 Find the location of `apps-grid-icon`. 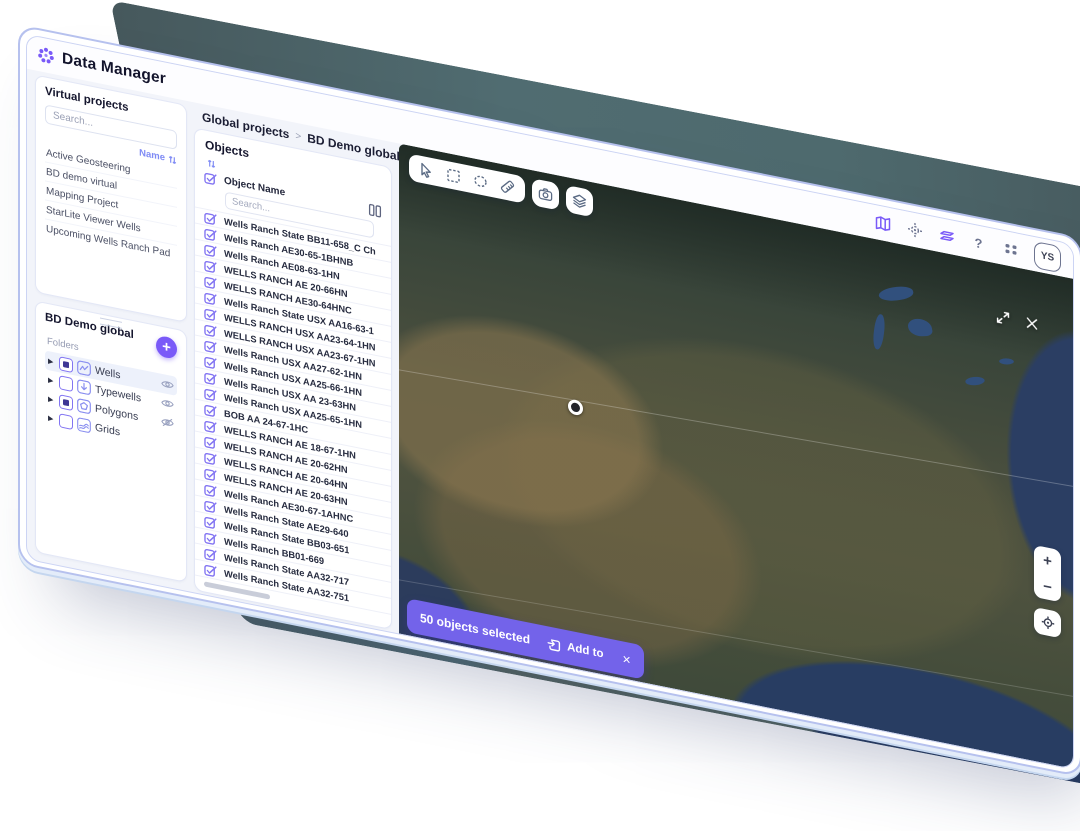

apps-grid-icon is located at coordinates (1010, 249).